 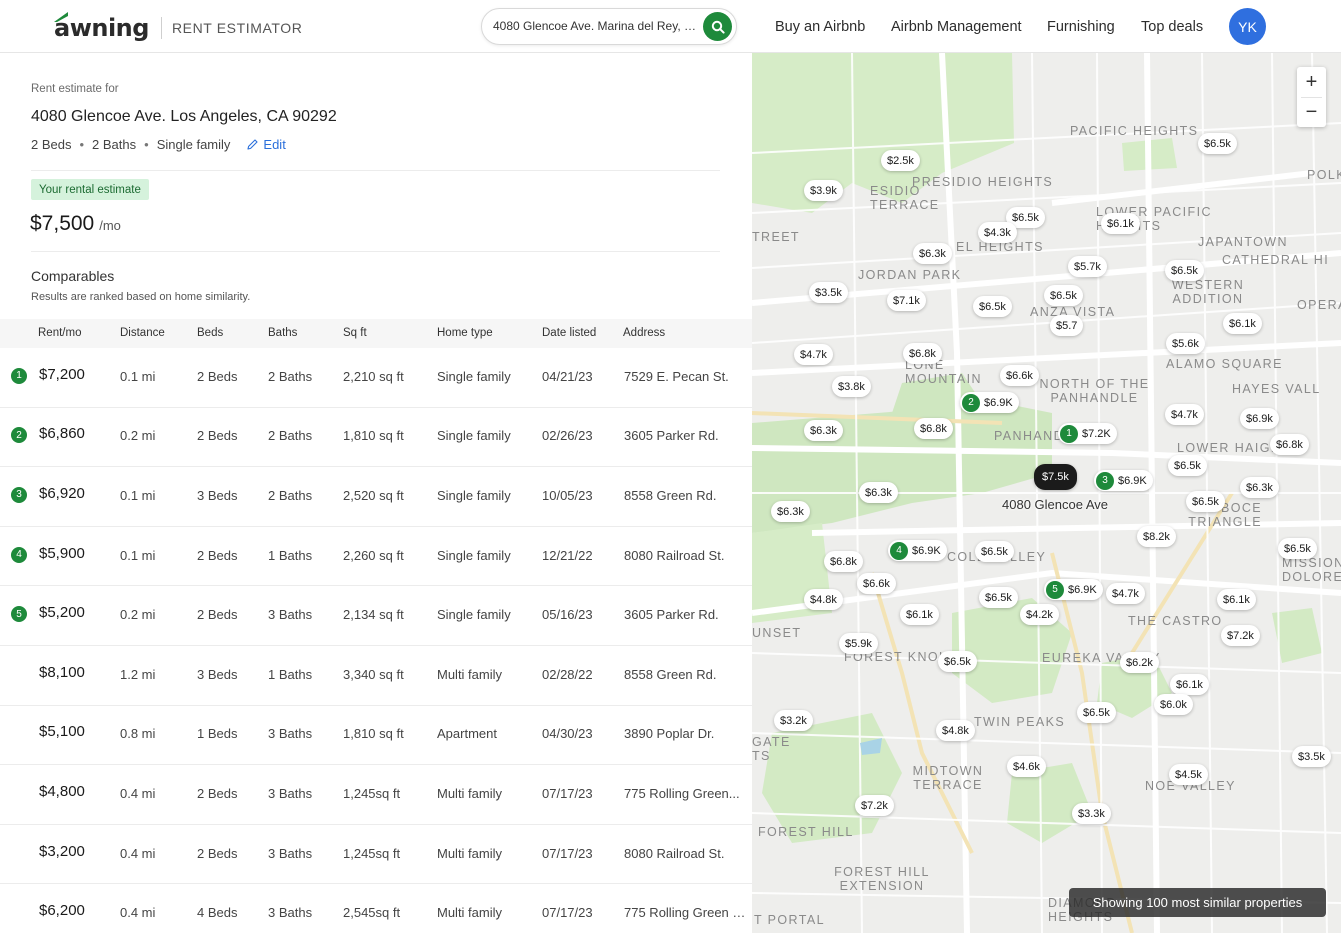 What do you see at coordinates (1173, 704) in the screenshot?
I see `map-pin: $6.0k` at bounding box center [1173, 704].